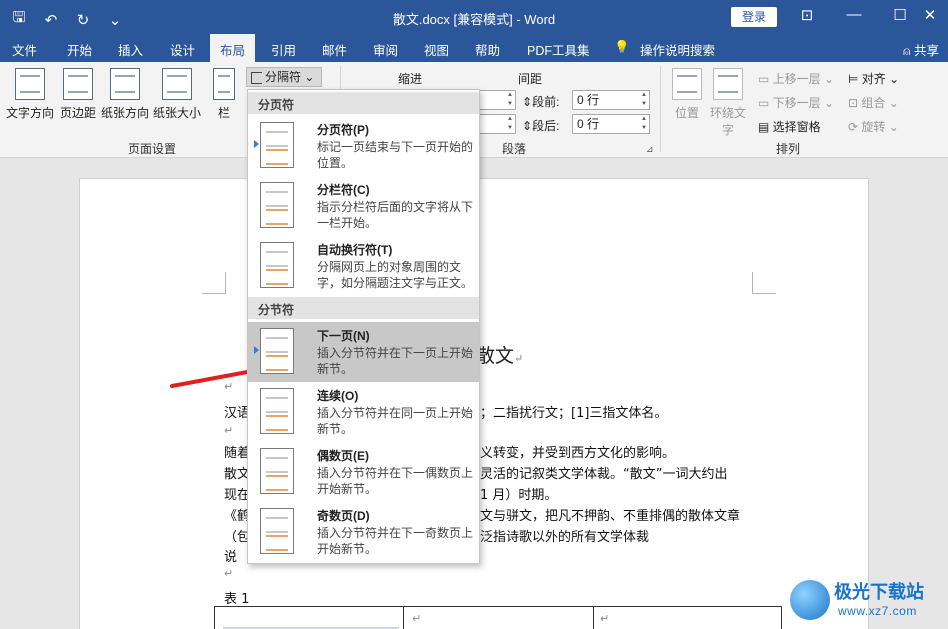  I want to click on group-objects-button: ⊡ 组合 ⌄, so click(873, 102).